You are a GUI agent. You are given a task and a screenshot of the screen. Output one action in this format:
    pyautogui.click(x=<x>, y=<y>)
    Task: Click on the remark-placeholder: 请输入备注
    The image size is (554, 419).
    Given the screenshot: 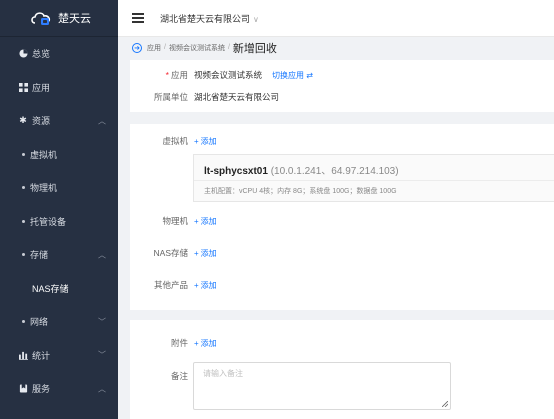 What is the action you would take?
    pyautogui.click(x=223, y=373)
    